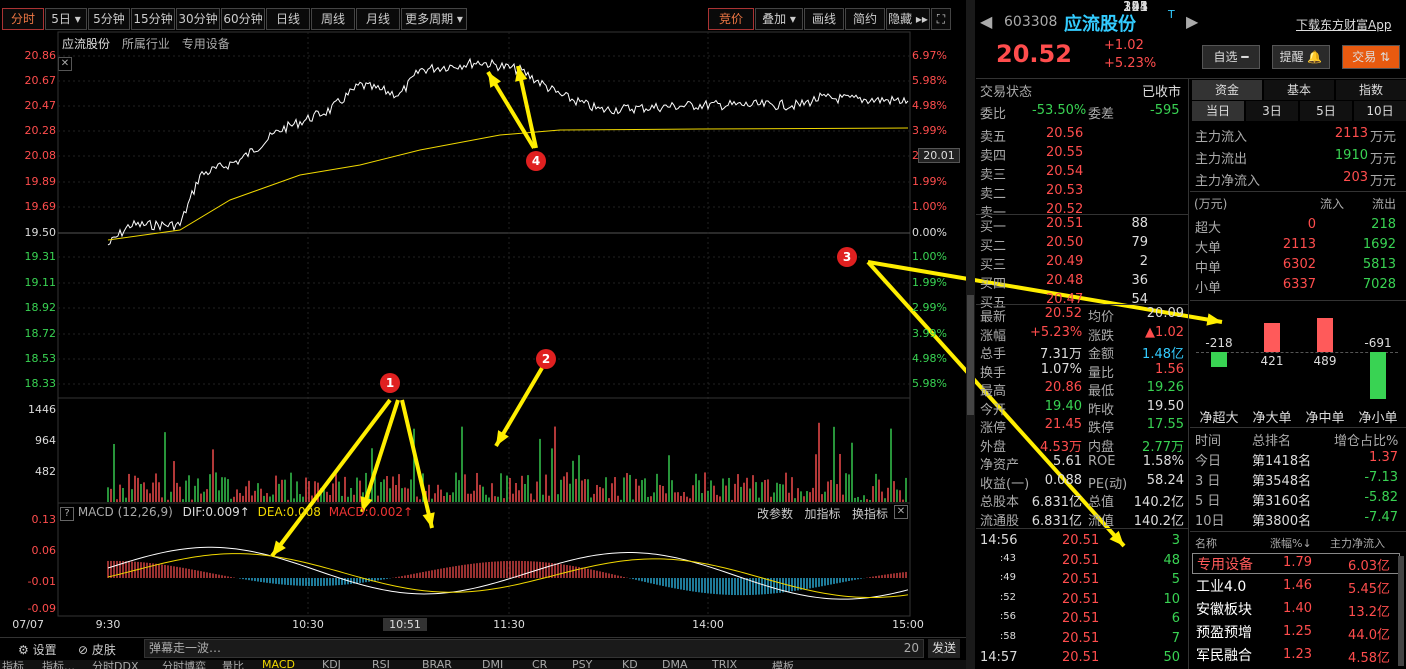 The height and width of the screenshot is (669, 1406). Describe the element at coordinates (1005, 484) in the screenshot. I see `stat-label: 收益(一)` at that location.